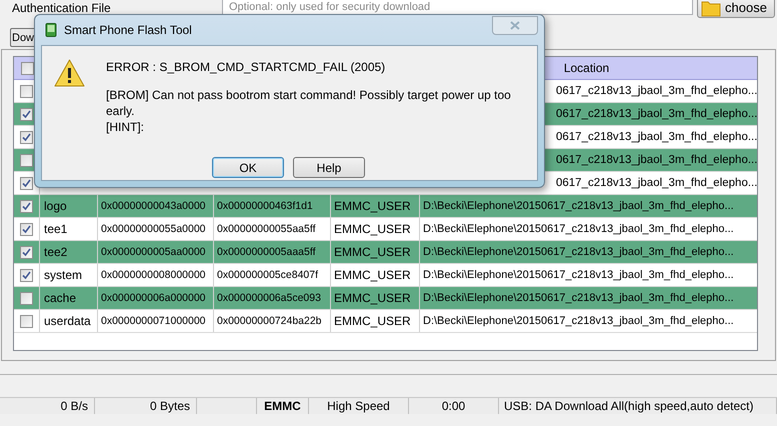 The width and height of the screenshot is (777, 426). I want to click on table-cell: system, so click(69, 275).